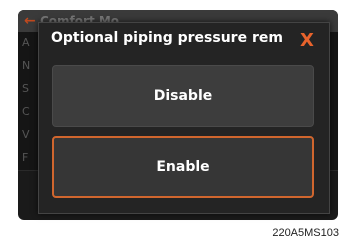 Image resolution: width=347 pixels, height=245 pixels. What do you see at coordinates (167, 38) in the screenshot?
I see `dialog-title: Optional piping pressure rem` at bounding box center [167, 38].